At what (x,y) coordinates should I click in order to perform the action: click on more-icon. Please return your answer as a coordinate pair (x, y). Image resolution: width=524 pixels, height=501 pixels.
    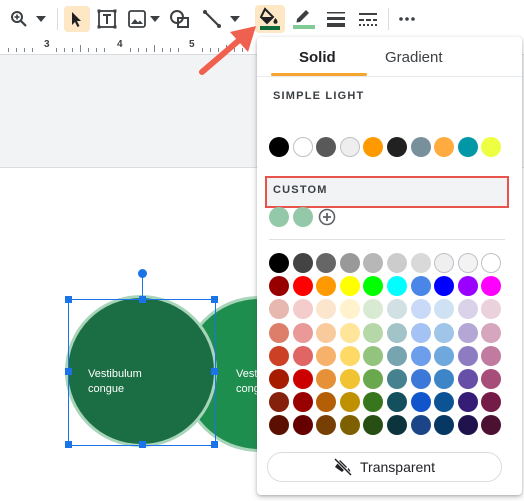
    Looking at the image, I should click on (407, 19).